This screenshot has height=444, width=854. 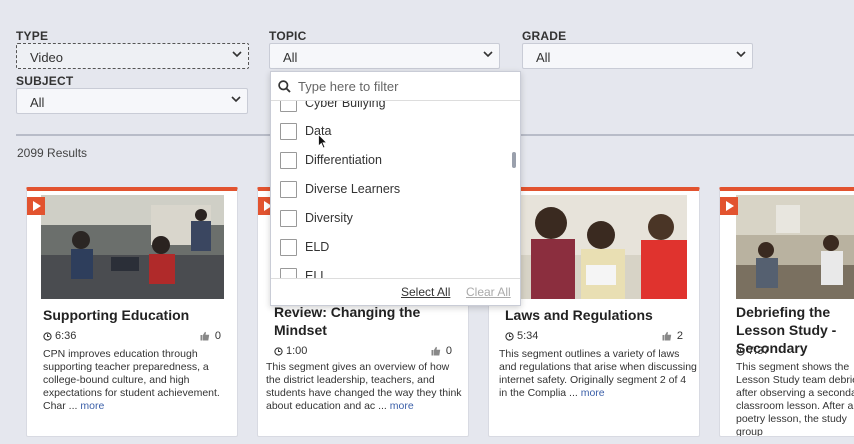 What do you see at coordinates (371, 321) in the screenshot?
I see `card-title: Review: Changing the Mindset` at bounding box center [371, 321].